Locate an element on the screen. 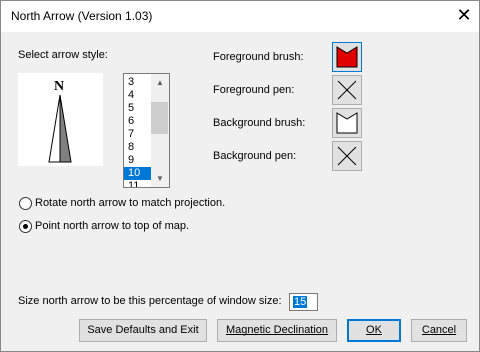  list-item: 8 is located at coordinates (139, 147).